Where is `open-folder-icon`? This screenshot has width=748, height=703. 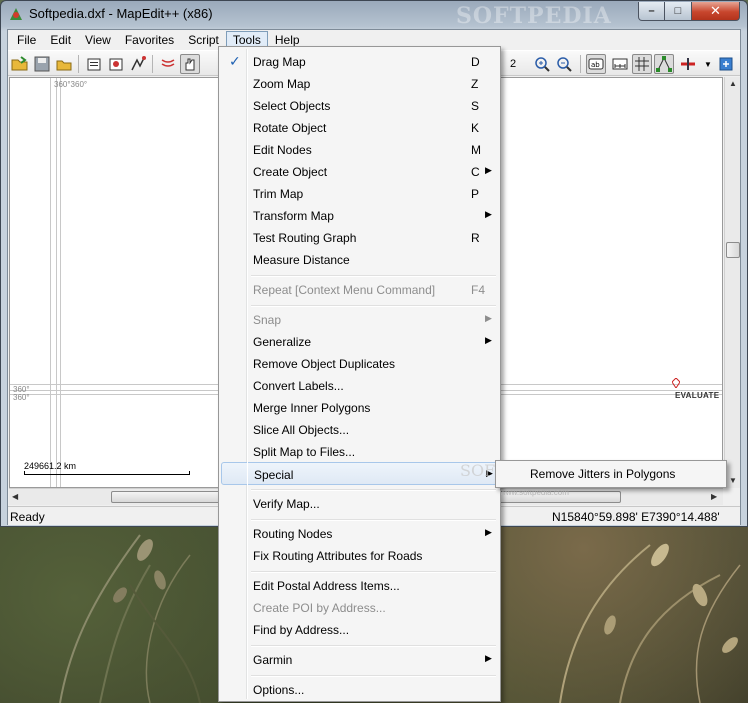 open-folder-icon is located at coordinates (20, 64).